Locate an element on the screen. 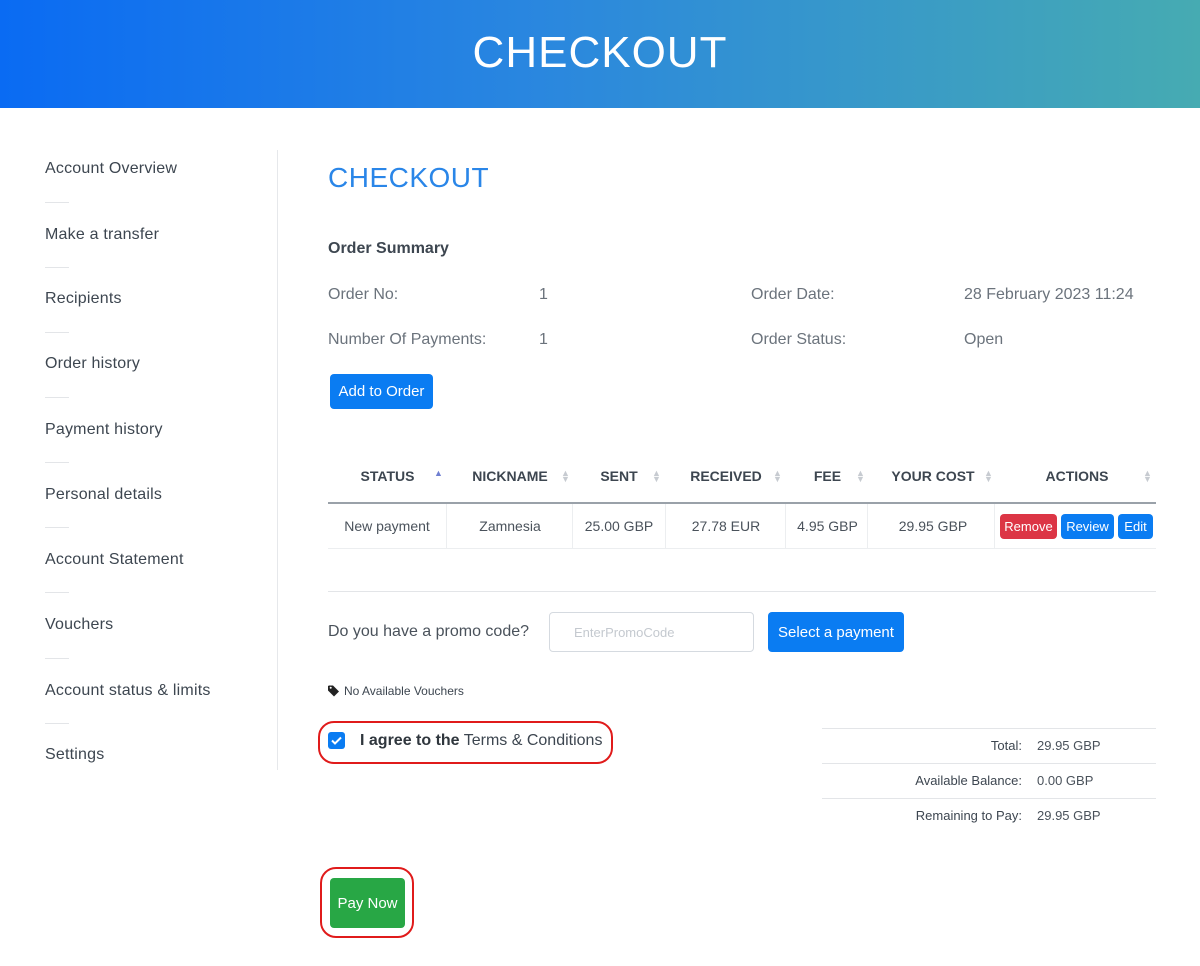 Image resolution: width=1200 pixels, height=966 pixels. column-header-actions: ACTIONS is located at coordinates (1077, 476).